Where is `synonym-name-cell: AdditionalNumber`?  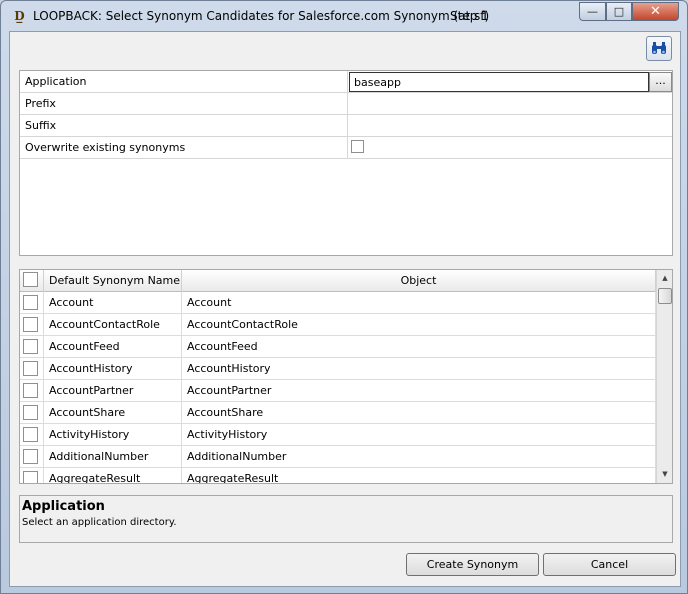 synonym-name-cell: AdditionalNumber is located at coordinates (113, 457).